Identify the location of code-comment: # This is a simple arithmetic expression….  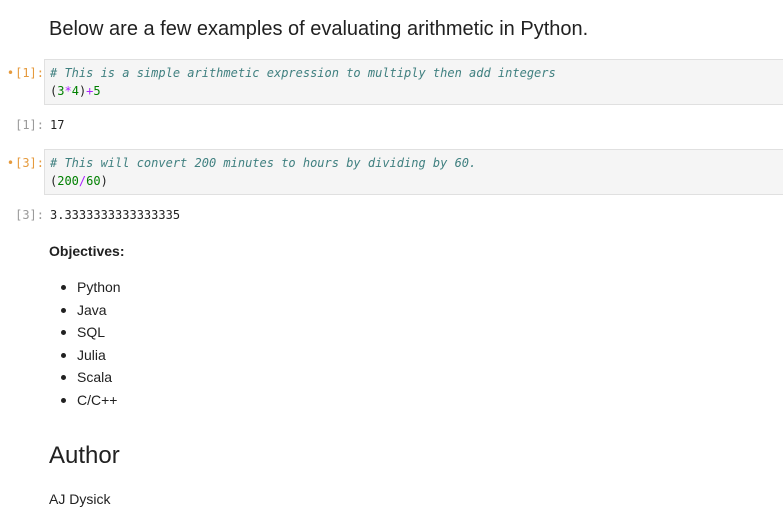
(303, 73).